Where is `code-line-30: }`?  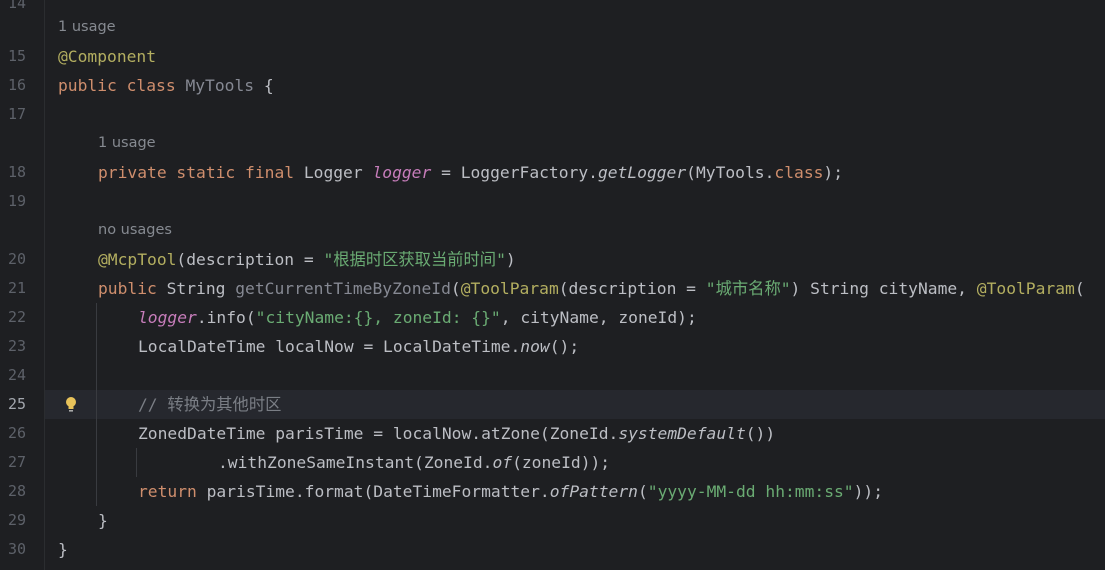
code-line-30: } is located at coordinates (63, 549).